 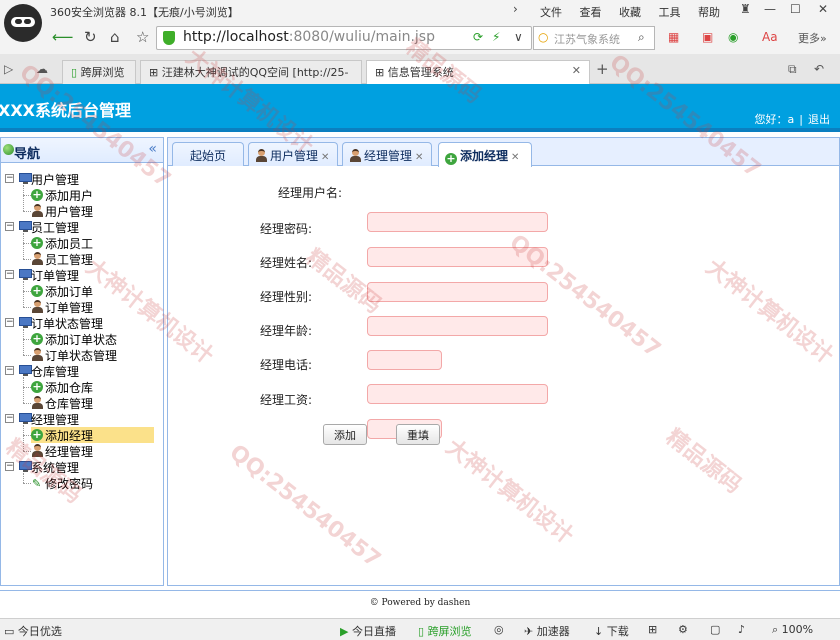 I want to click on more-menu: 更多», so click(x=812, y=38).